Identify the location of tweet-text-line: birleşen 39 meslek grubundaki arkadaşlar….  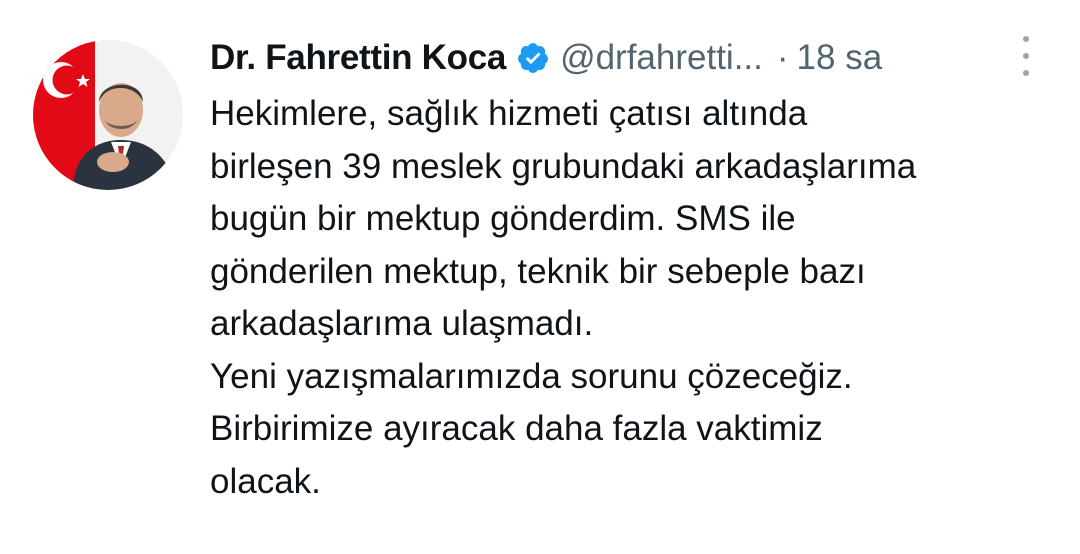
(563, 166).